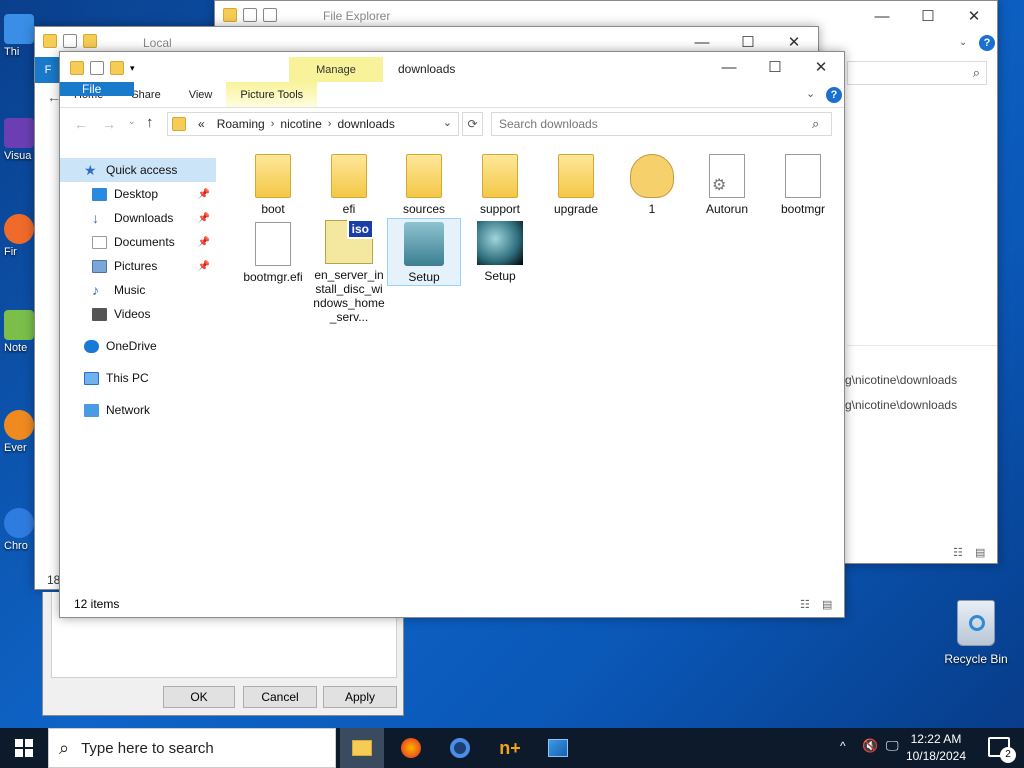  Describe the element at coordinates (192, 748) in the screenshot. I see `taskbar-search-box: ⌕ Type here to search` at that location.